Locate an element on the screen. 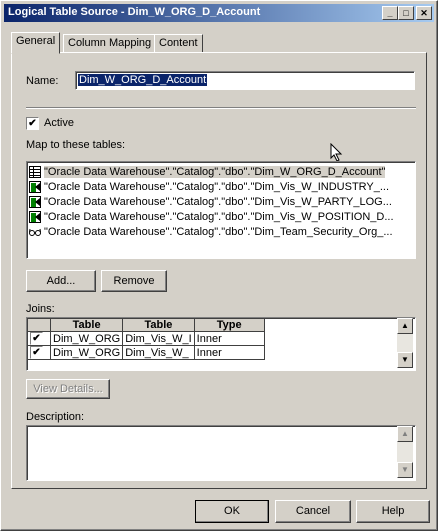  join-right-table: Dim_Vis_W_ is located at coordinates (158, 352).